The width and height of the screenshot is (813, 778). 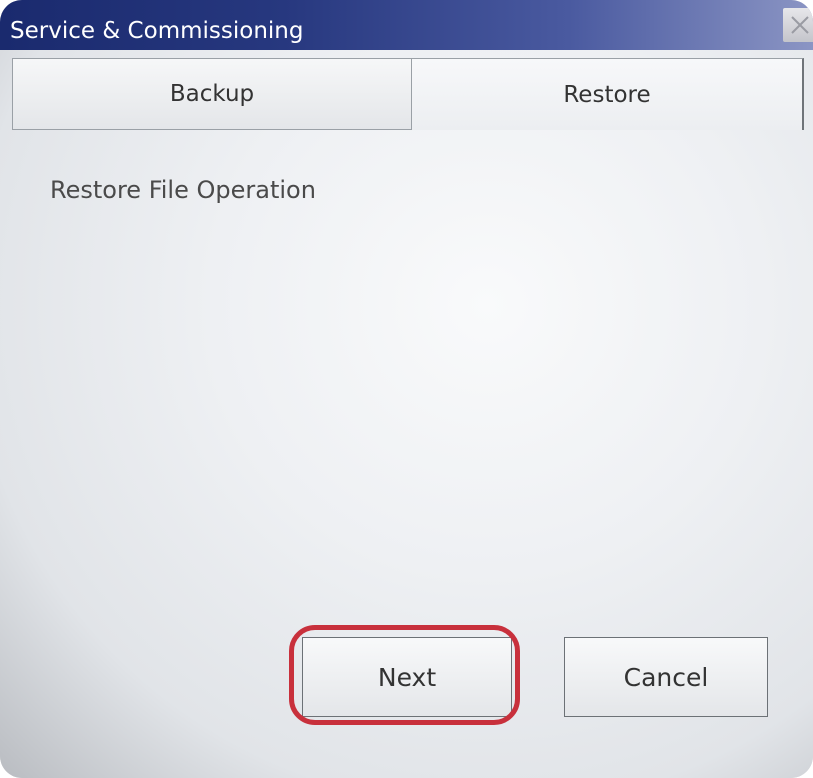 I want to click on cancel-button: Cancel, so click(x=666, y=677).